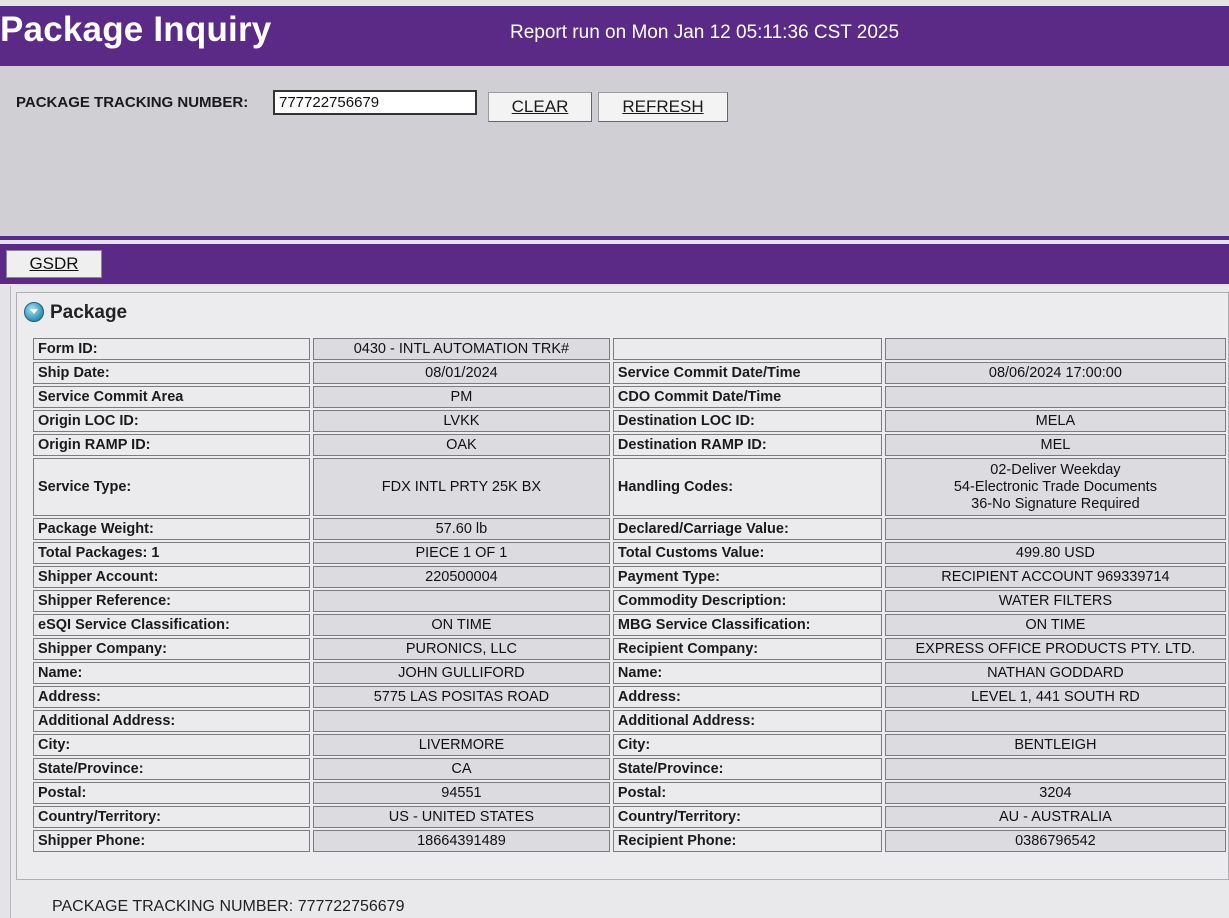  Describe the element at coordinates (461, 649) in the screenshot. I see `shipper-company-value: PURONICS, LLC` at that location.